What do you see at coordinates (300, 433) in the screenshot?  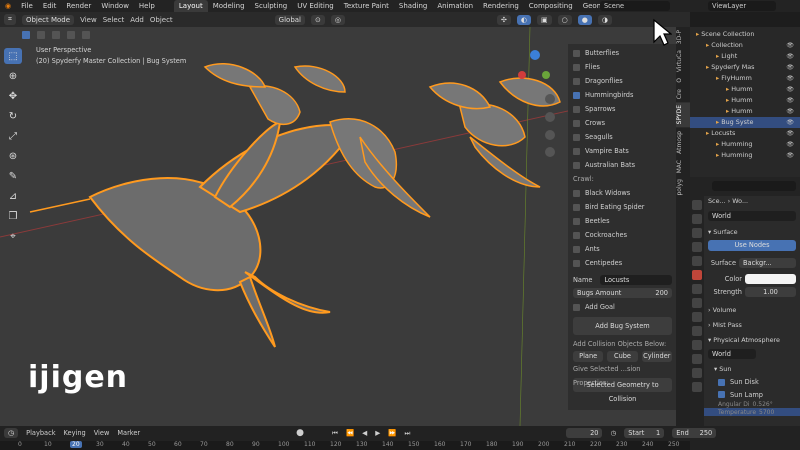 I see `record-icon: ●` at bounding box center [300, 433].